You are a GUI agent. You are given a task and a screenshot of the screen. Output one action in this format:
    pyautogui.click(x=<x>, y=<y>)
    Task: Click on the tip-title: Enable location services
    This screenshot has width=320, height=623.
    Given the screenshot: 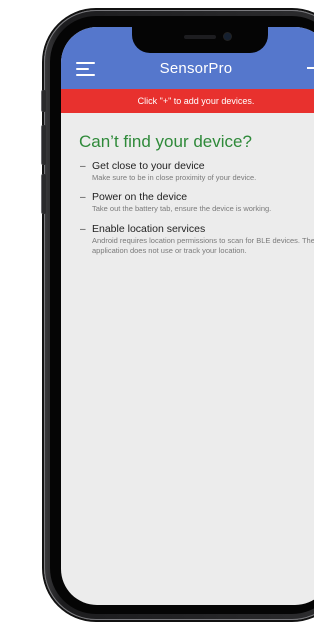 What is the action you would take?
    pyautogui.click(x=149, y=229)
    